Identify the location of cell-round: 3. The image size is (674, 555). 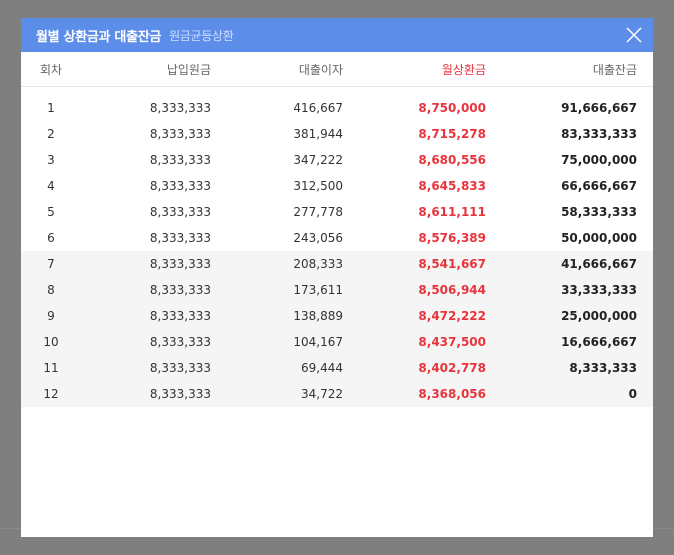
(51, 160).